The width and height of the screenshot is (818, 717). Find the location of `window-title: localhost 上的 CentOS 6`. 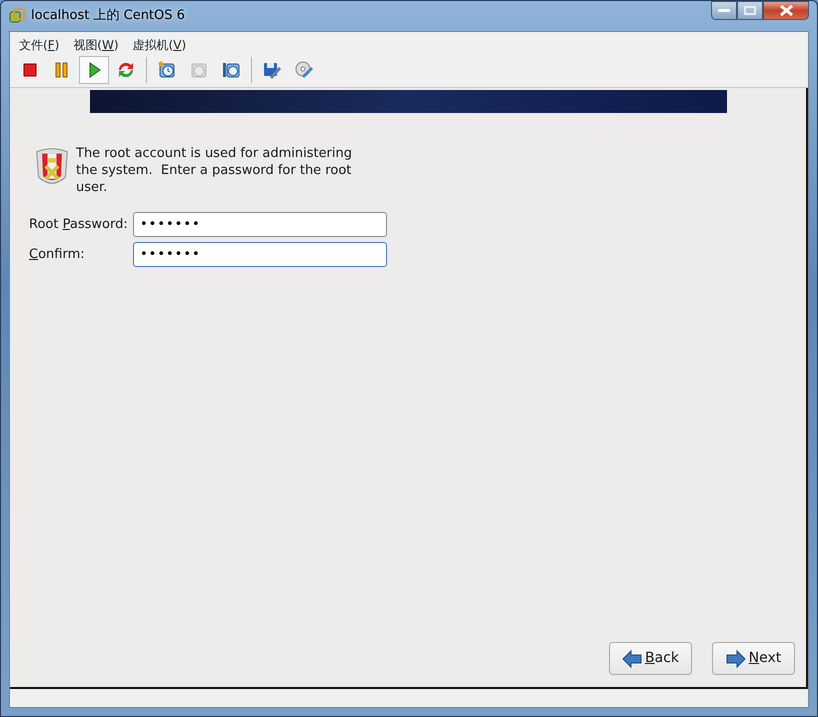

window-title: localhost 上的 CentOS 6 is located at coordinates (108, 16).